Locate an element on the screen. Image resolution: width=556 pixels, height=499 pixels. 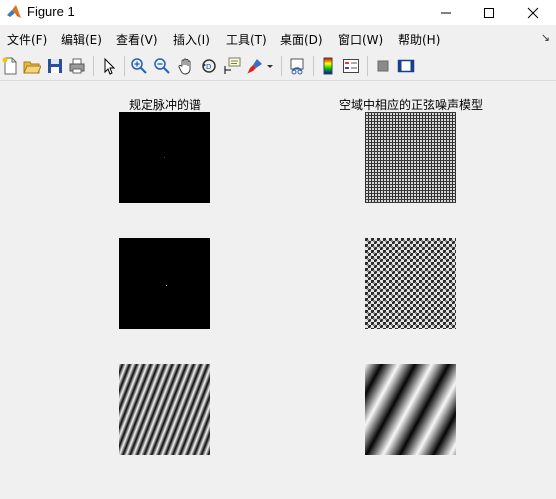
left-column-title: 规定脉冲的谱 is located at coordinates (165, 105).